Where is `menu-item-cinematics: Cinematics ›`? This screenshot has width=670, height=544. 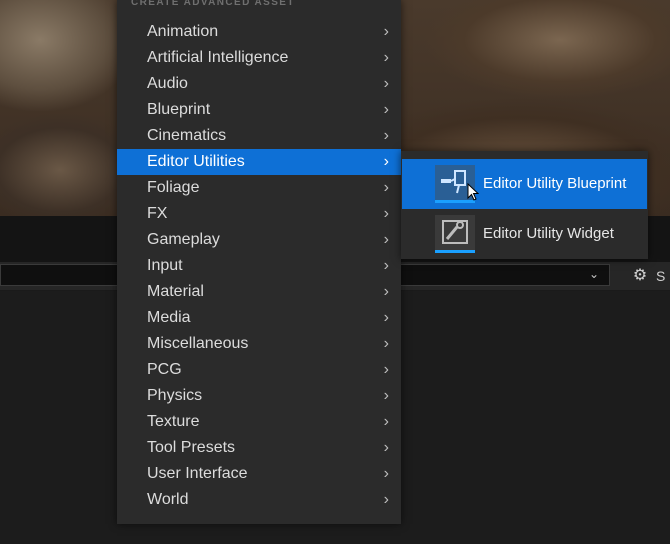 menu-item-cinematics: Cinematics › is located at coordinates (259, 136).